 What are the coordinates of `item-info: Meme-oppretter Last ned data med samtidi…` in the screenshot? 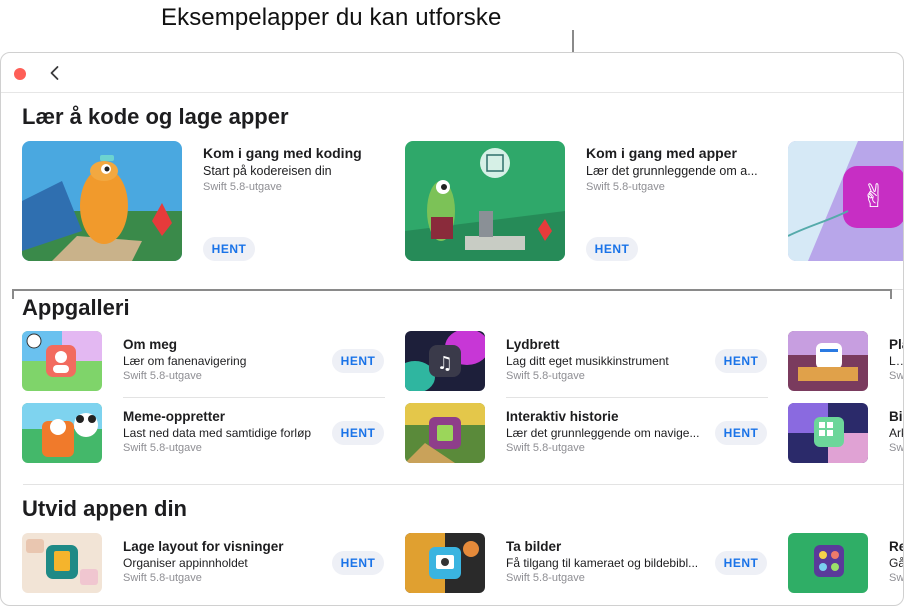 It's located at (223, 431).